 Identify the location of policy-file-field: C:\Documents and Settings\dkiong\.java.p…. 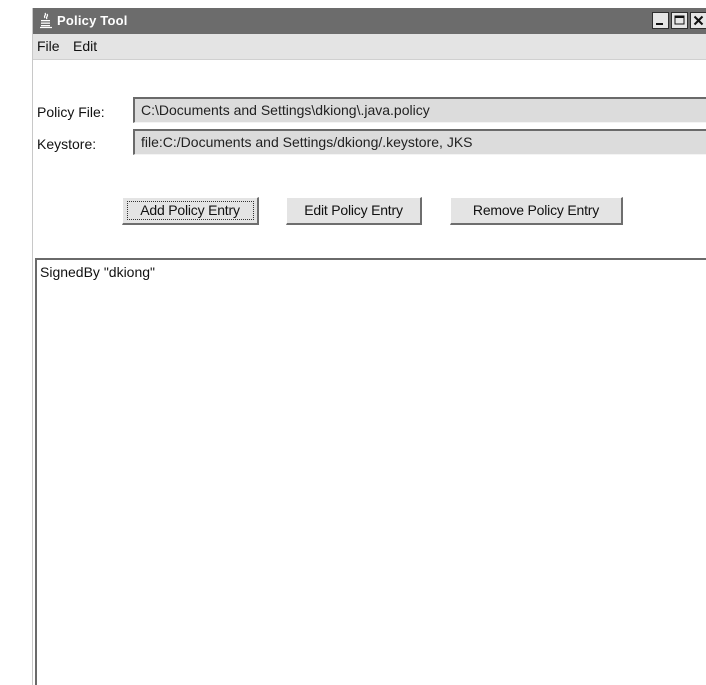
(419, 110).